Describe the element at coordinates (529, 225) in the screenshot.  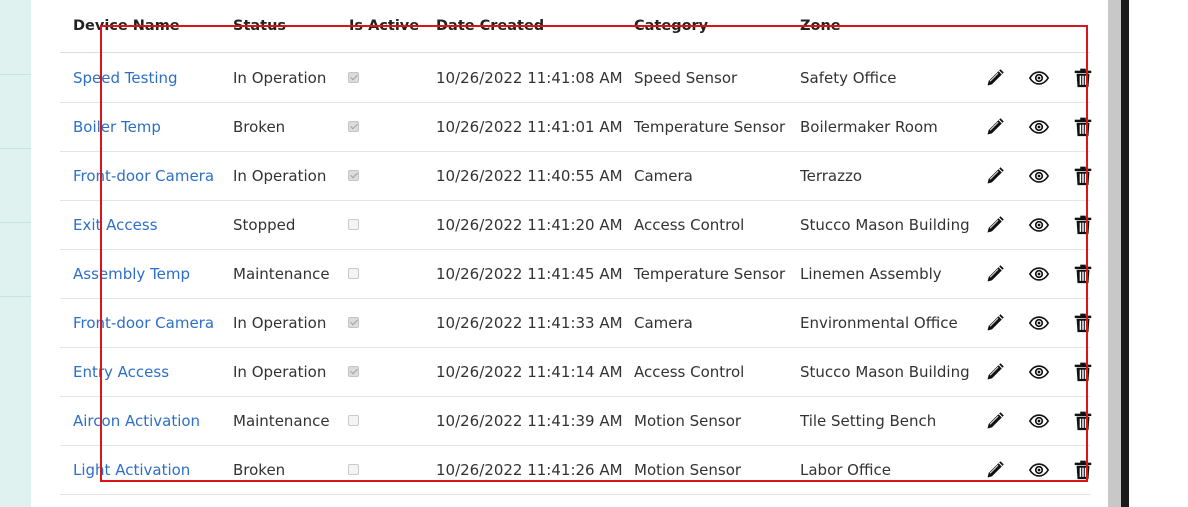
I see `date-created-text: 10/26/2022 11:41:20 AM` at that location.